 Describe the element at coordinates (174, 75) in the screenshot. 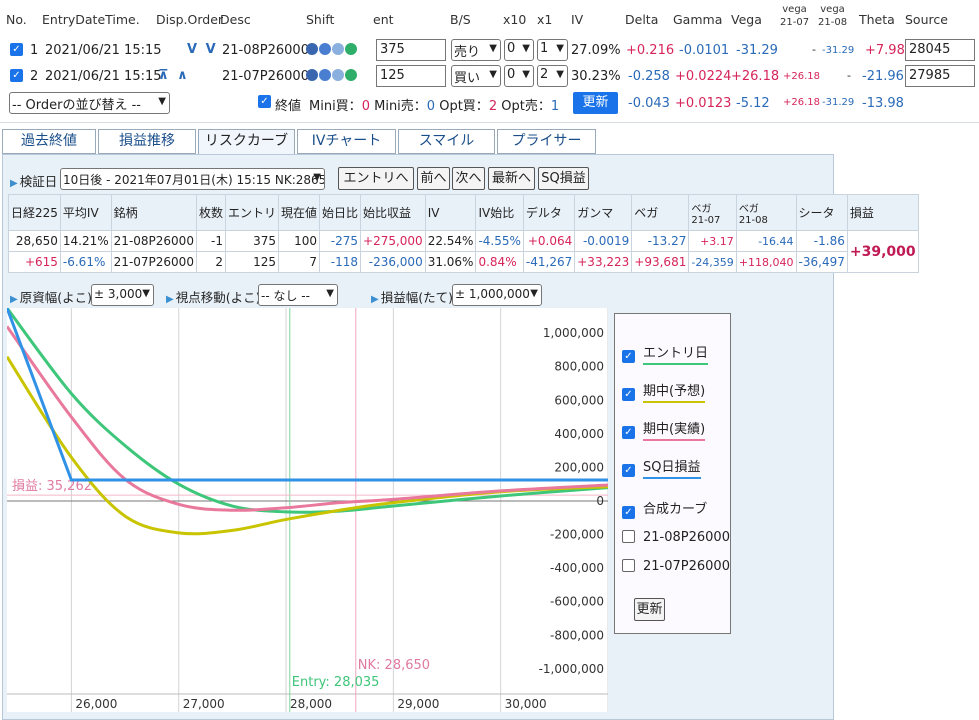

I see `order-arrows: ⊼ ∧` at that location.